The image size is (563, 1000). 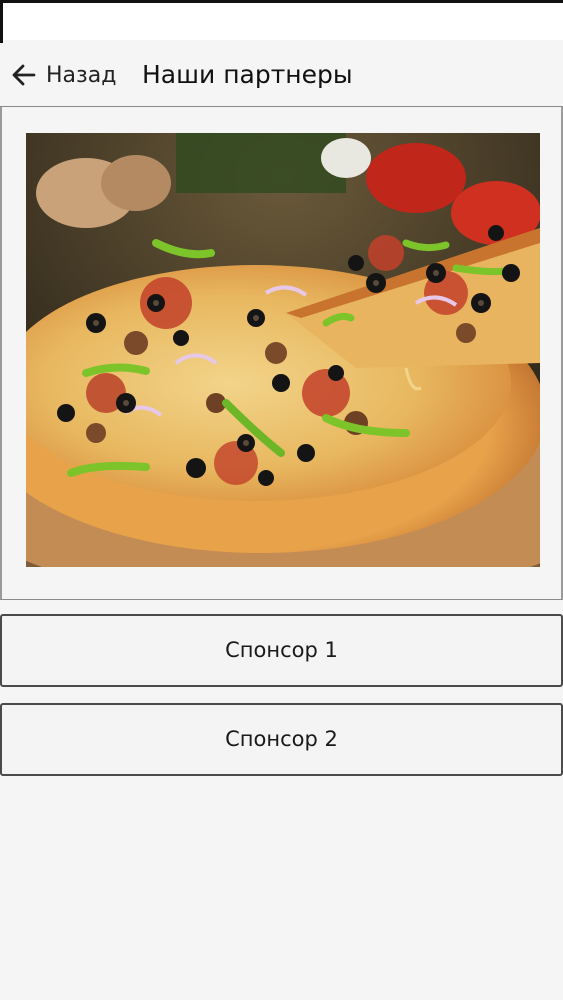 What do you see at coordinates (247, 74) in the screenshot?
I see `page-title: Наши партнеры` at bounding box center [247, 74].